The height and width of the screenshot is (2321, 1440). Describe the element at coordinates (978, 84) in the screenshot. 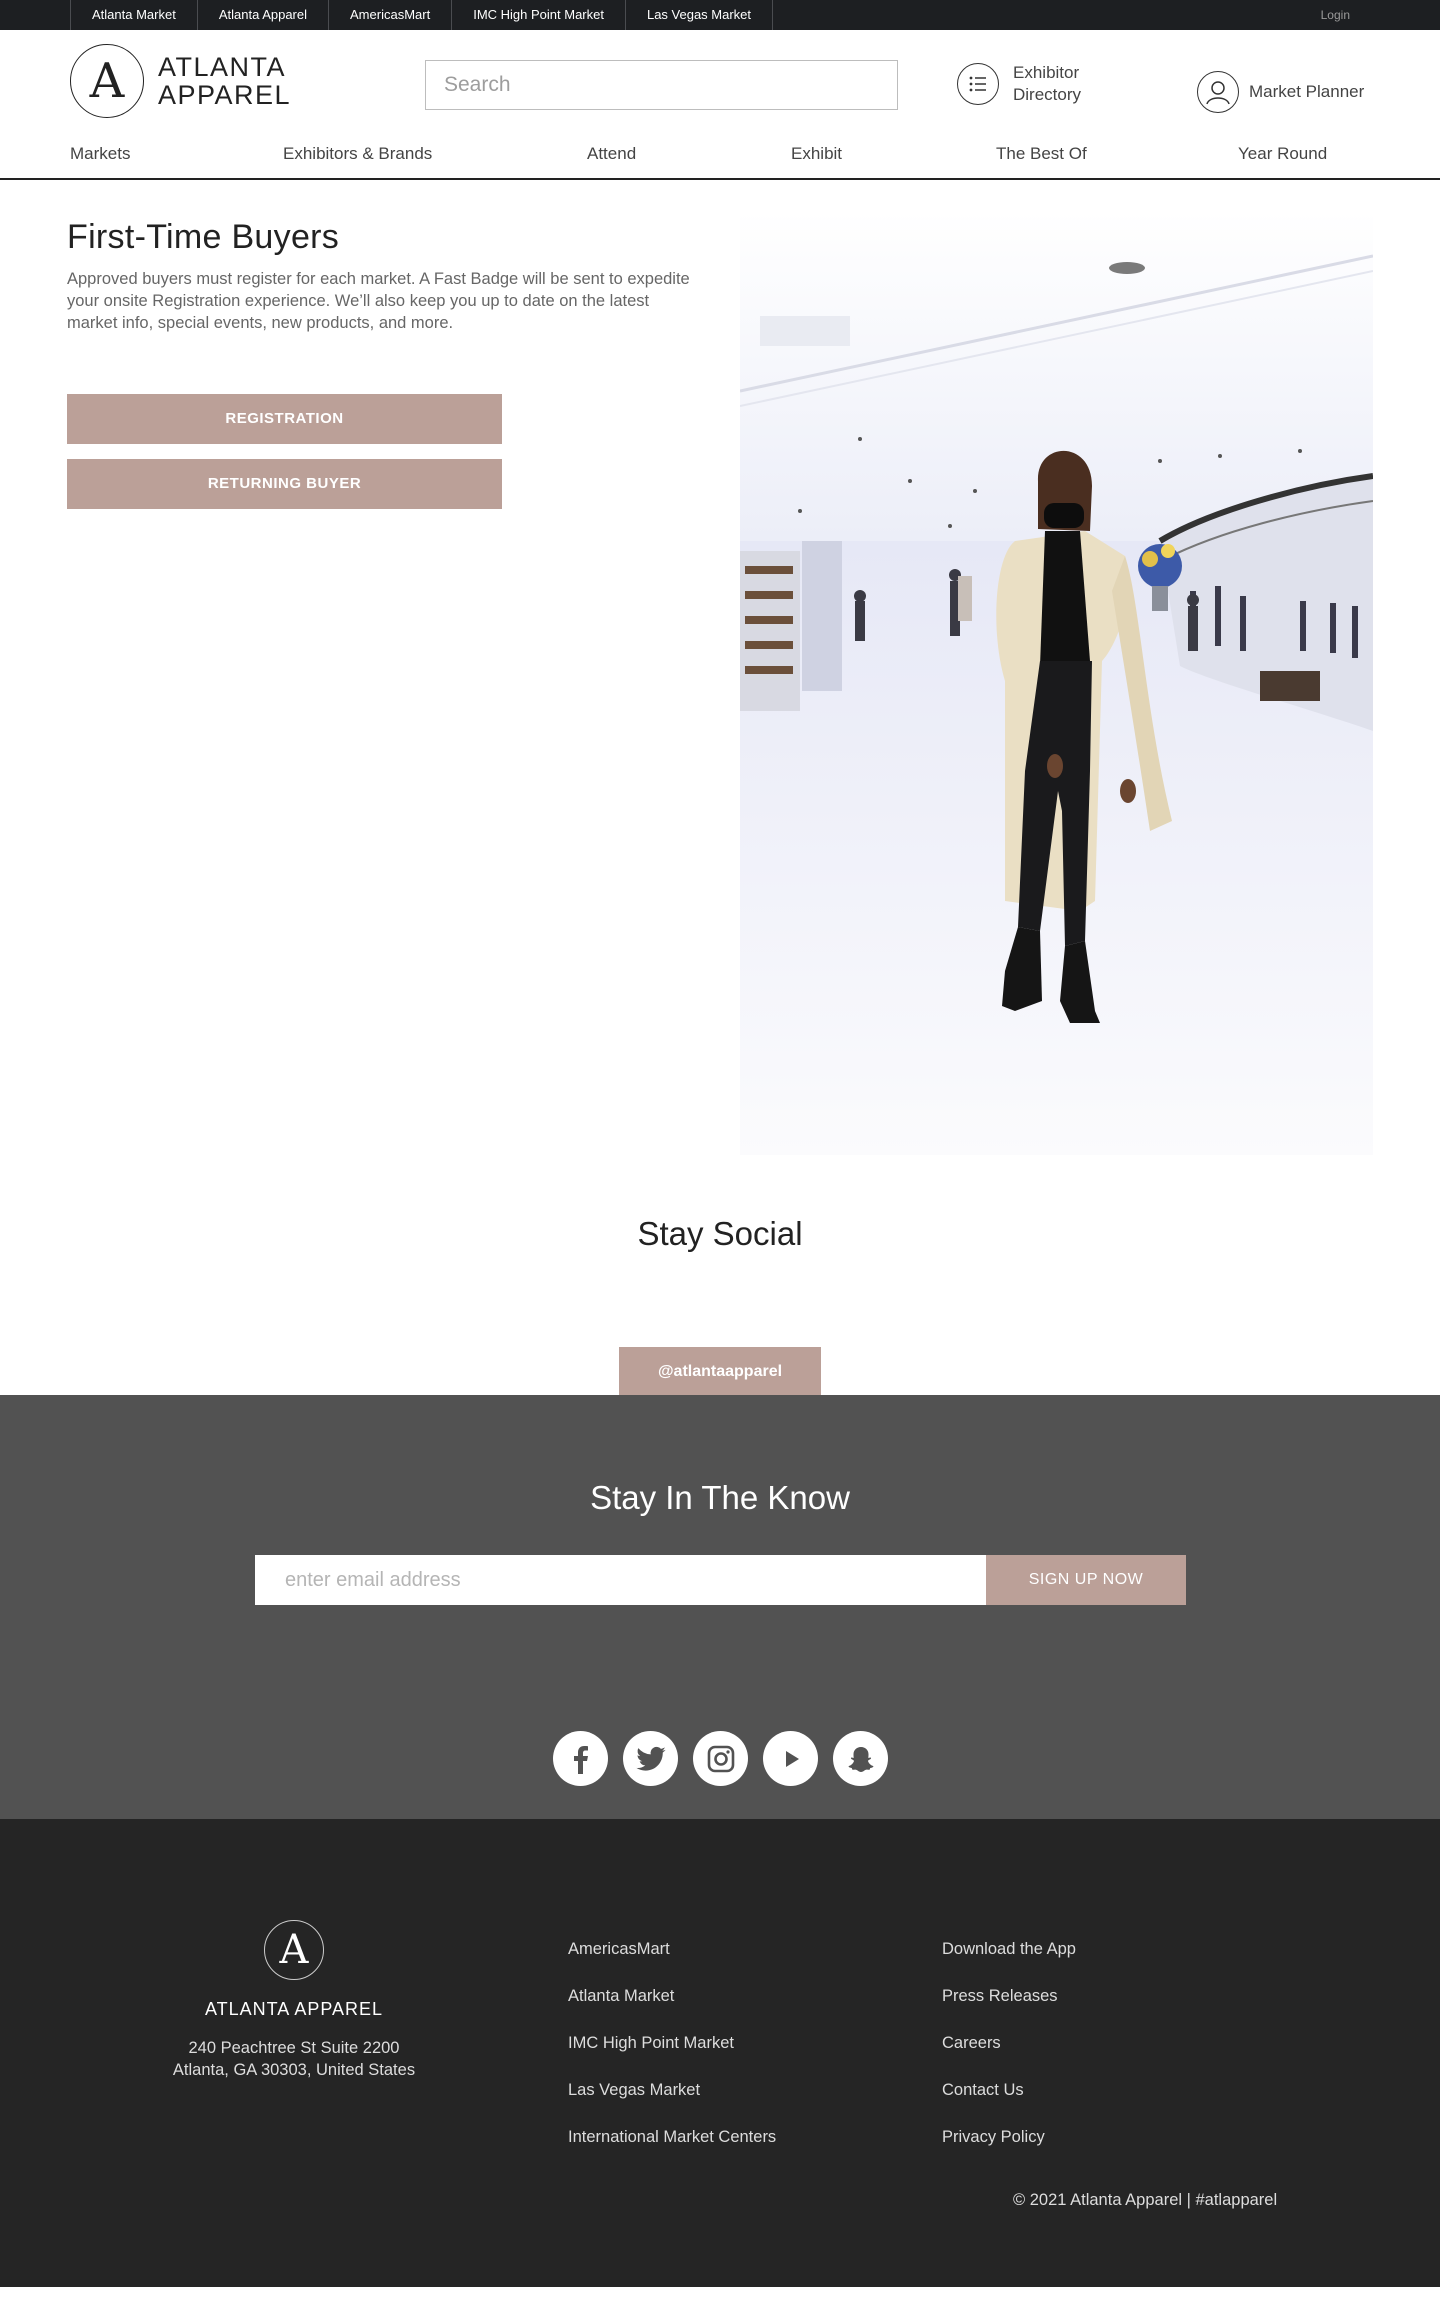

I see `list-icon` at that location.